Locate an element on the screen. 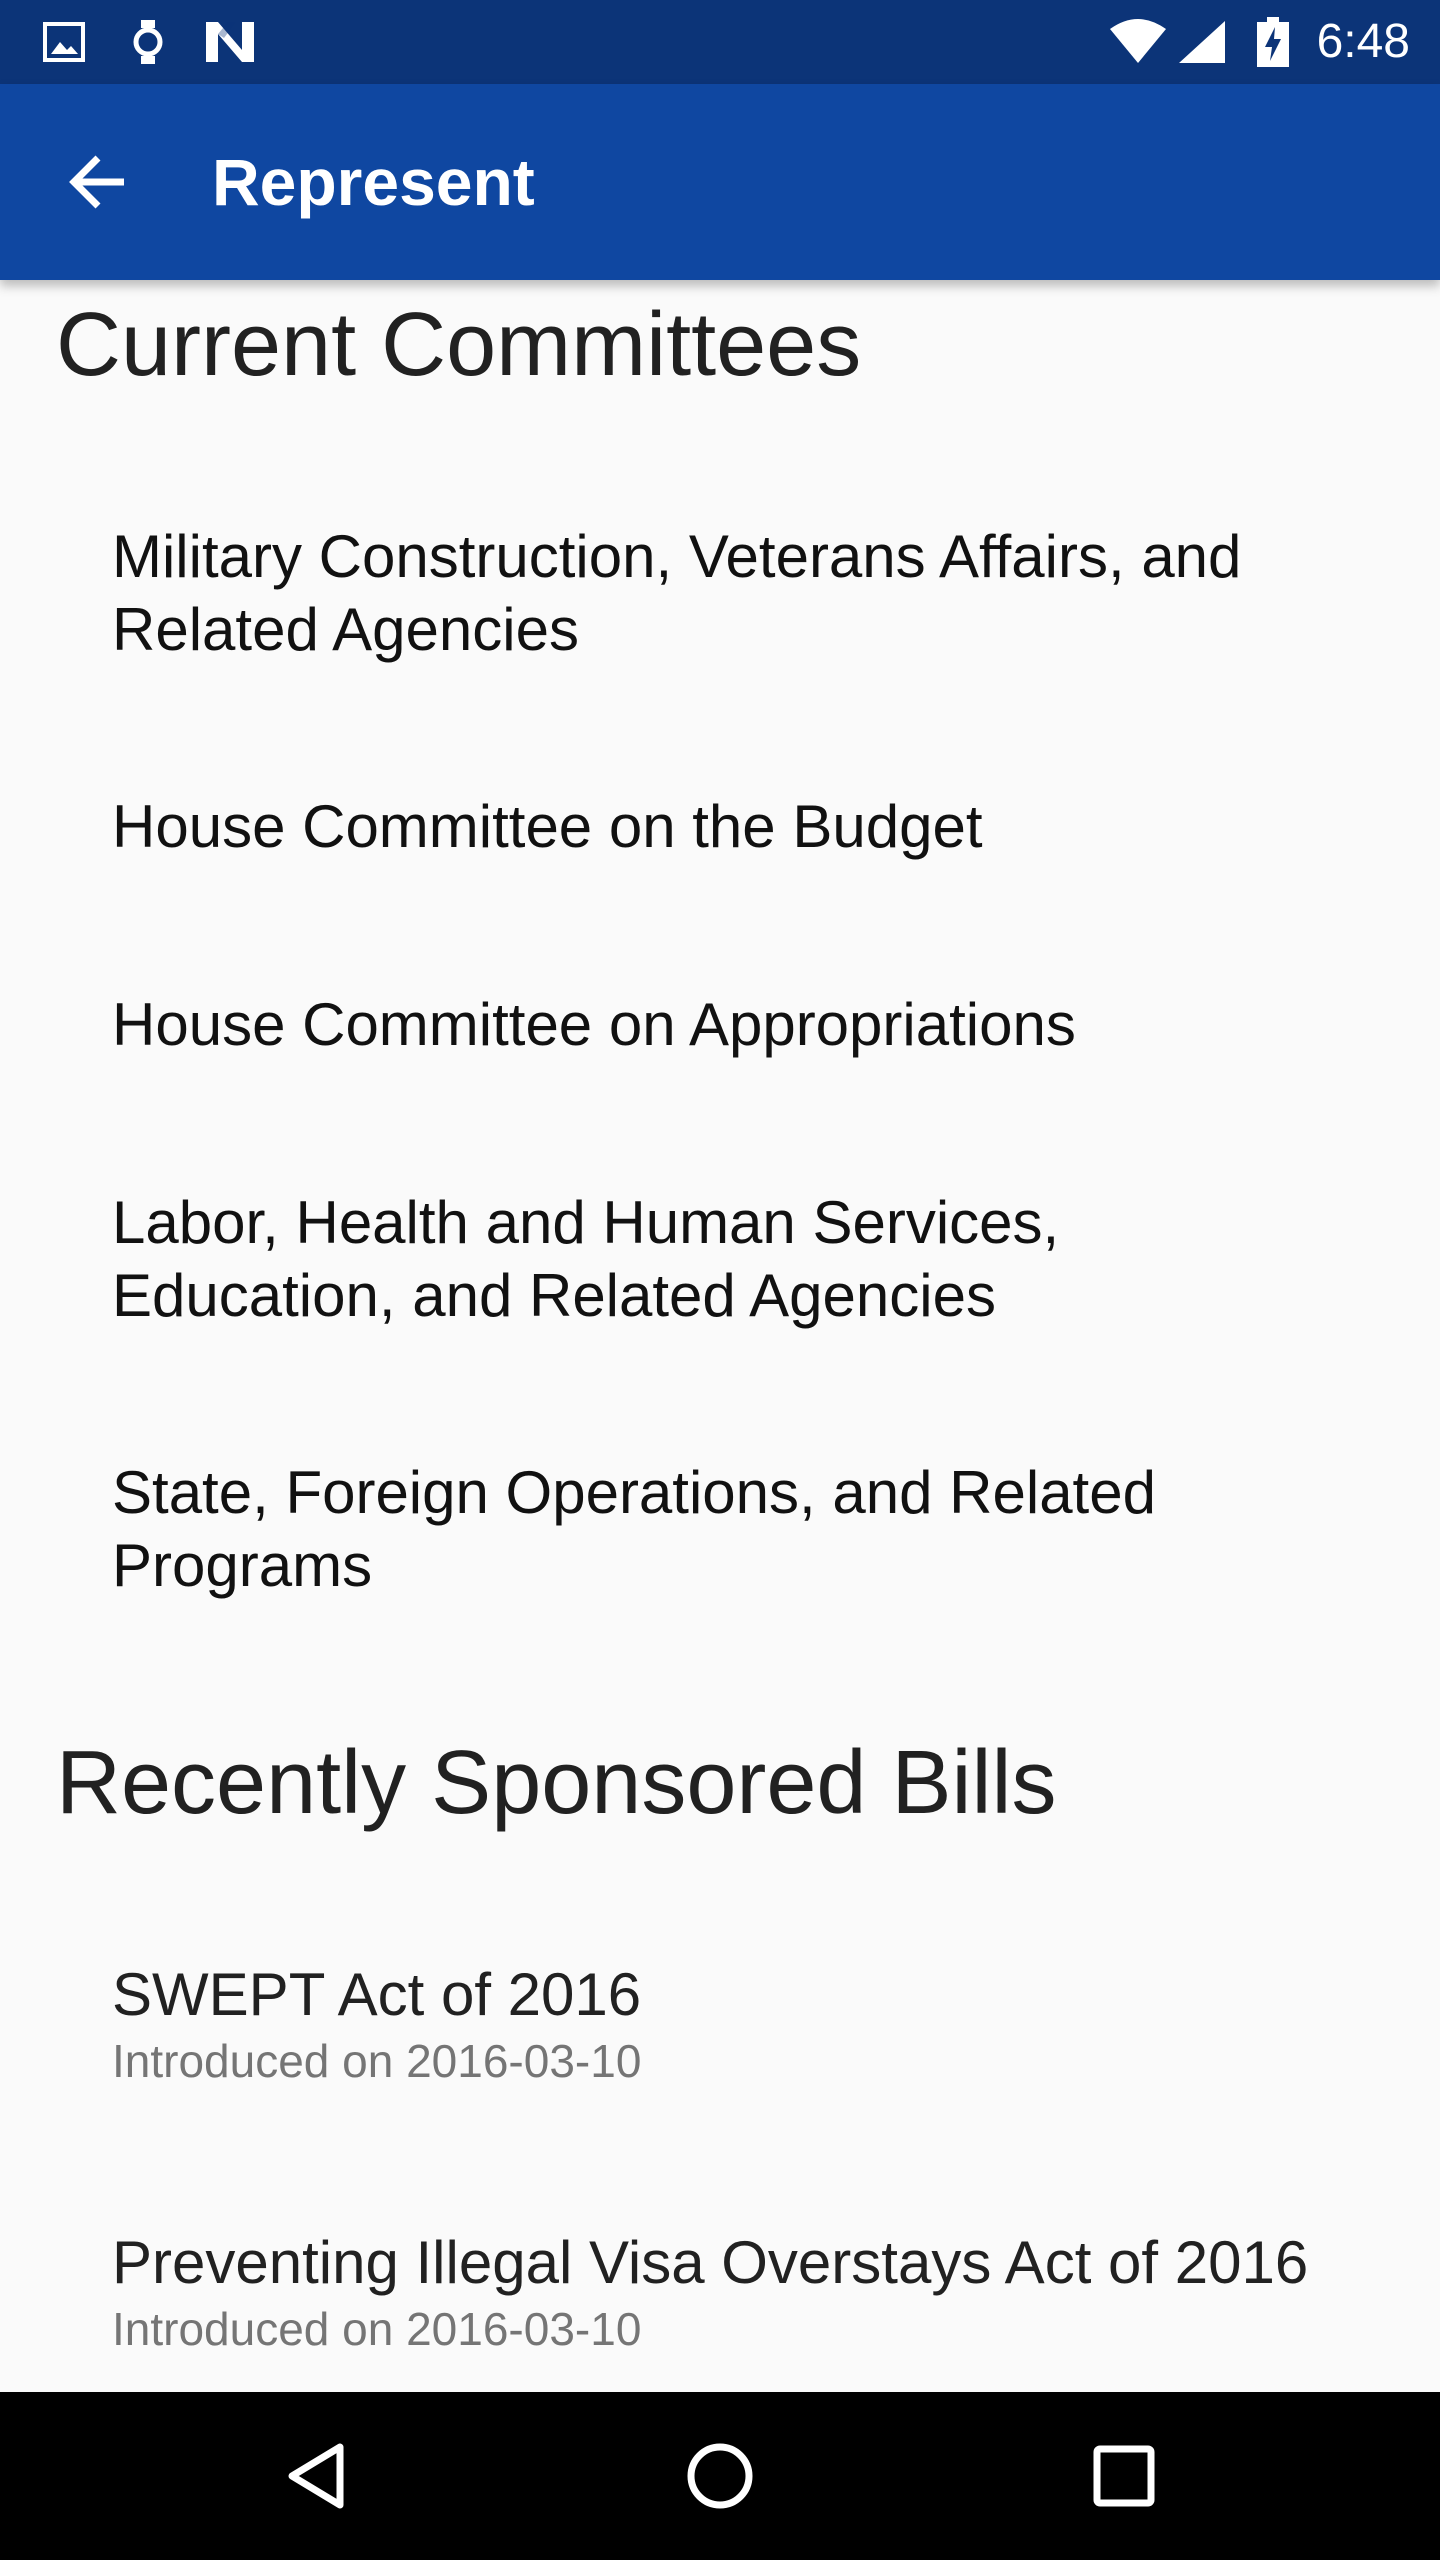 This screenshot has height=2560, width=1440. wifi-icon is located at coordinates (1138, 42).